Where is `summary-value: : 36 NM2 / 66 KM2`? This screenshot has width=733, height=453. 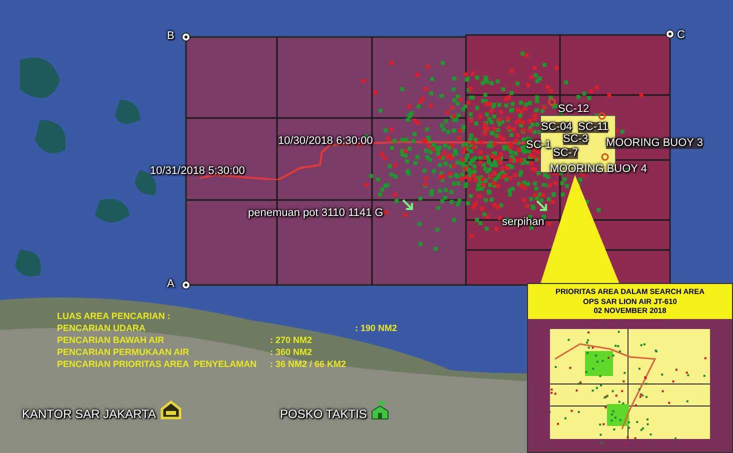 summary-value: : 36 NM2 / 66 KM2 is located at coordinates (308, 364).